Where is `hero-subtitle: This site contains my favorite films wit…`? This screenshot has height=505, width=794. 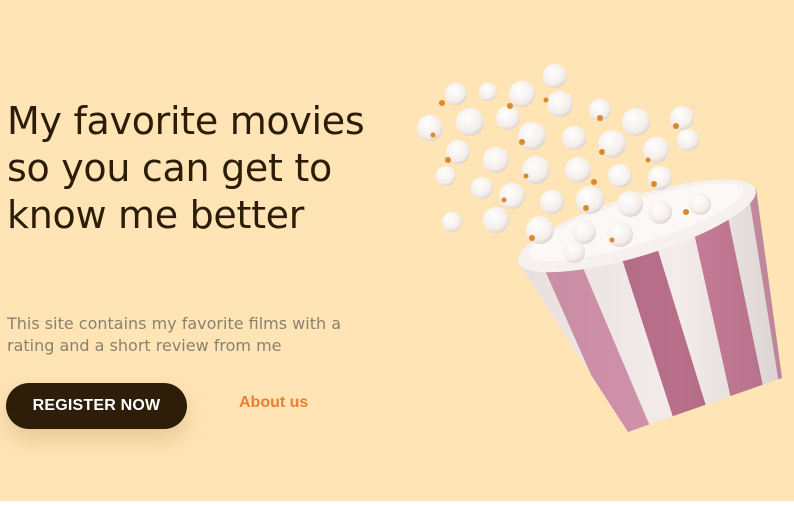 hero-subtitle: This site contains my favorite films wit… is located at coordinates (174, 334).